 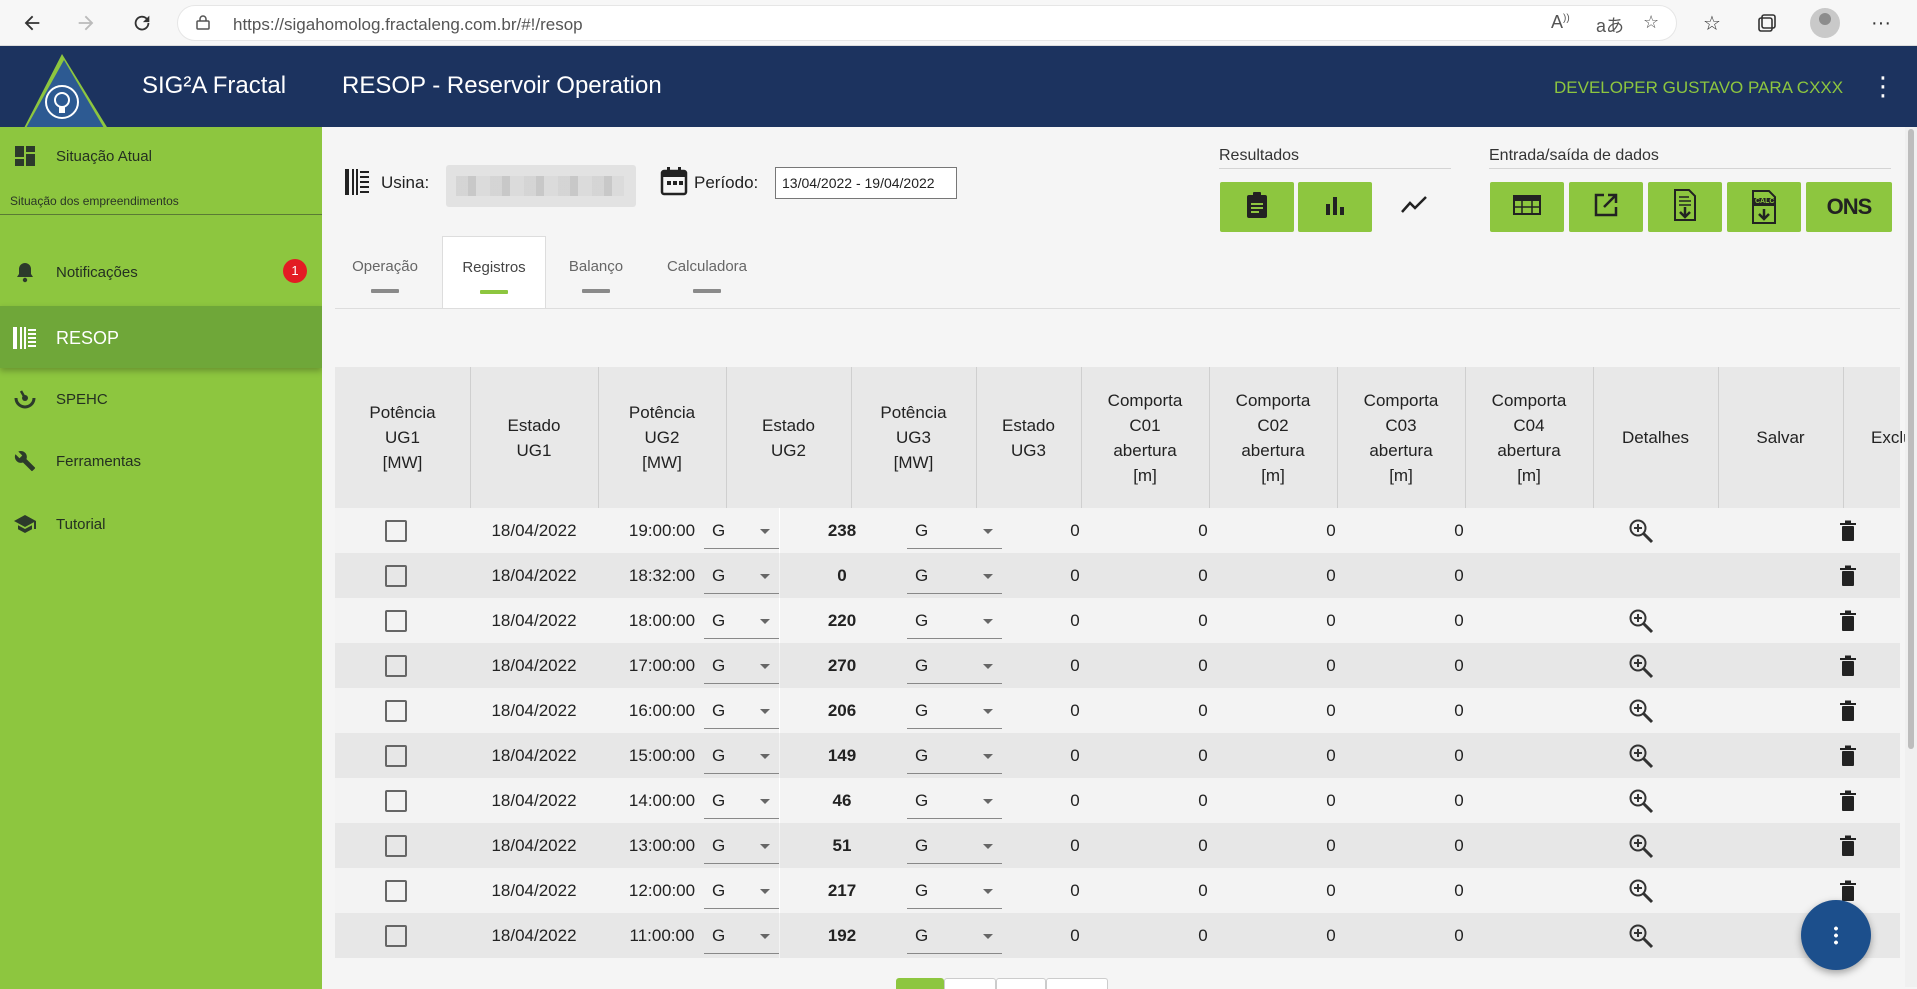 What do you see at coordinates (161, 338) in the screenshot?
I see `sidebar-item-resop: RESOP` at bounding box center [161, 338].